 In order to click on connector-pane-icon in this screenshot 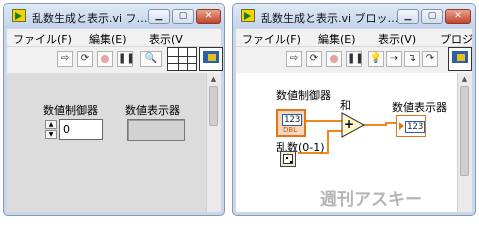, I will do `click(182, 59)`.